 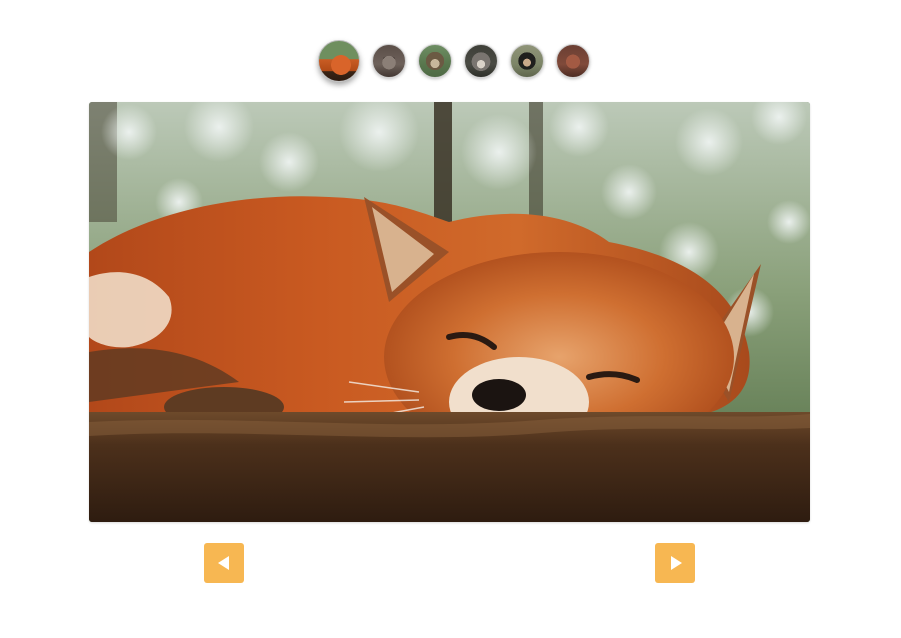 I want to click on thumbnail-raccoon, so click(x=389, y=61).